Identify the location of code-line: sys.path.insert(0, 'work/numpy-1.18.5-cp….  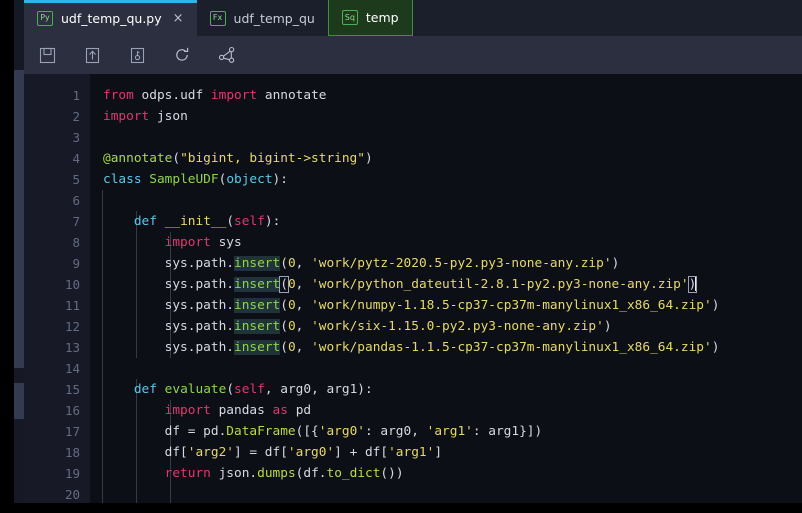
(411, 305).